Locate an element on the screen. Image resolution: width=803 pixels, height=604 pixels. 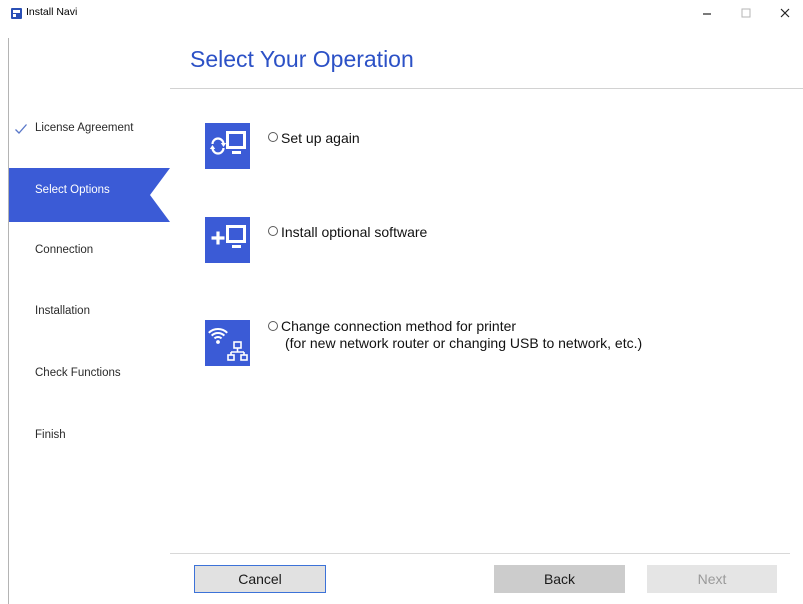
next-button: Next is located at coordinates (712, 579).